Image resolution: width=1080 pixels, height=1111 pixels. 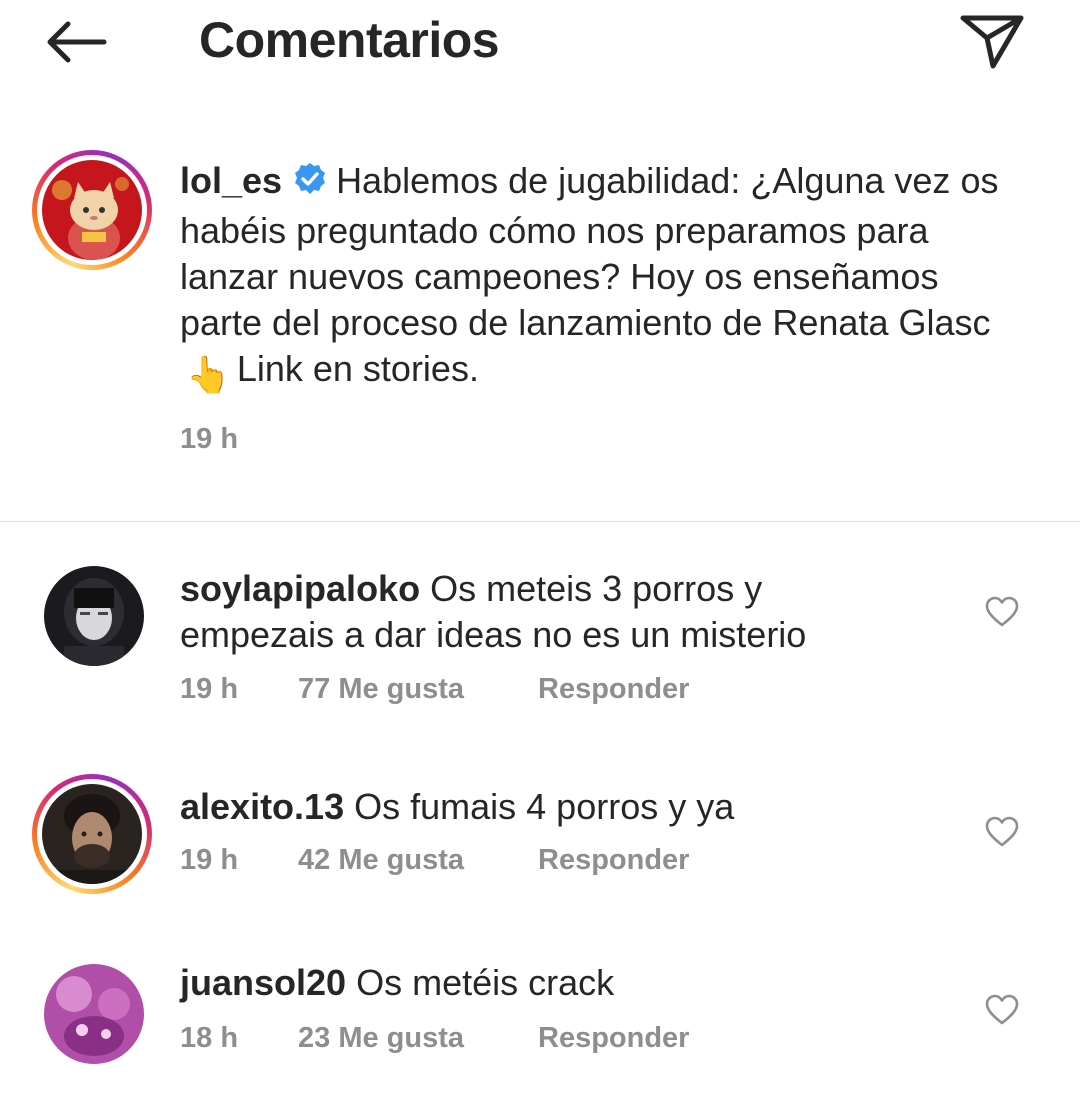 I want to click on comment-meta: 18 h 23 Me gusta Responder, so click(x=434, y=1038).